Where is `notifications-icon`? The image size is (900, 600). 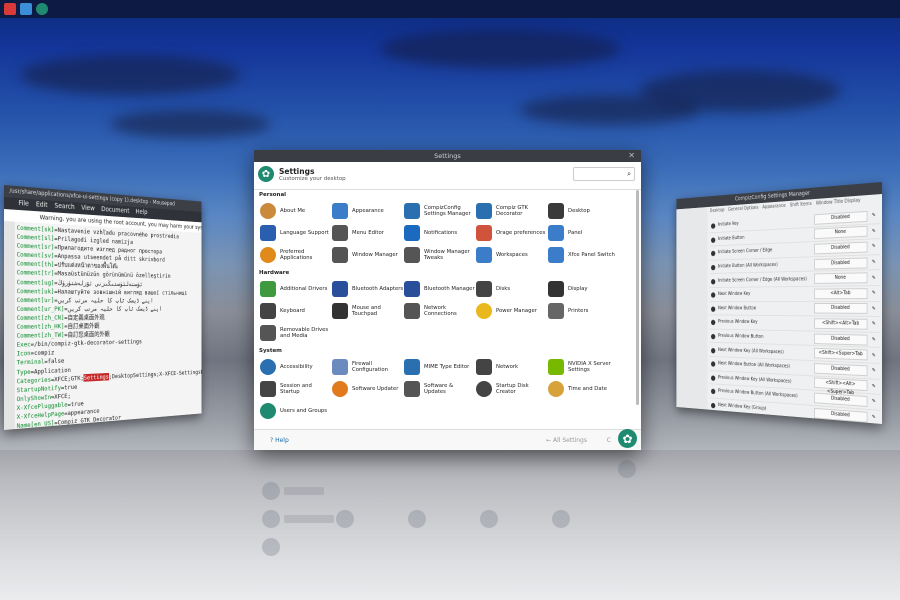
notifications-icon is located at coordinates (412, 233).